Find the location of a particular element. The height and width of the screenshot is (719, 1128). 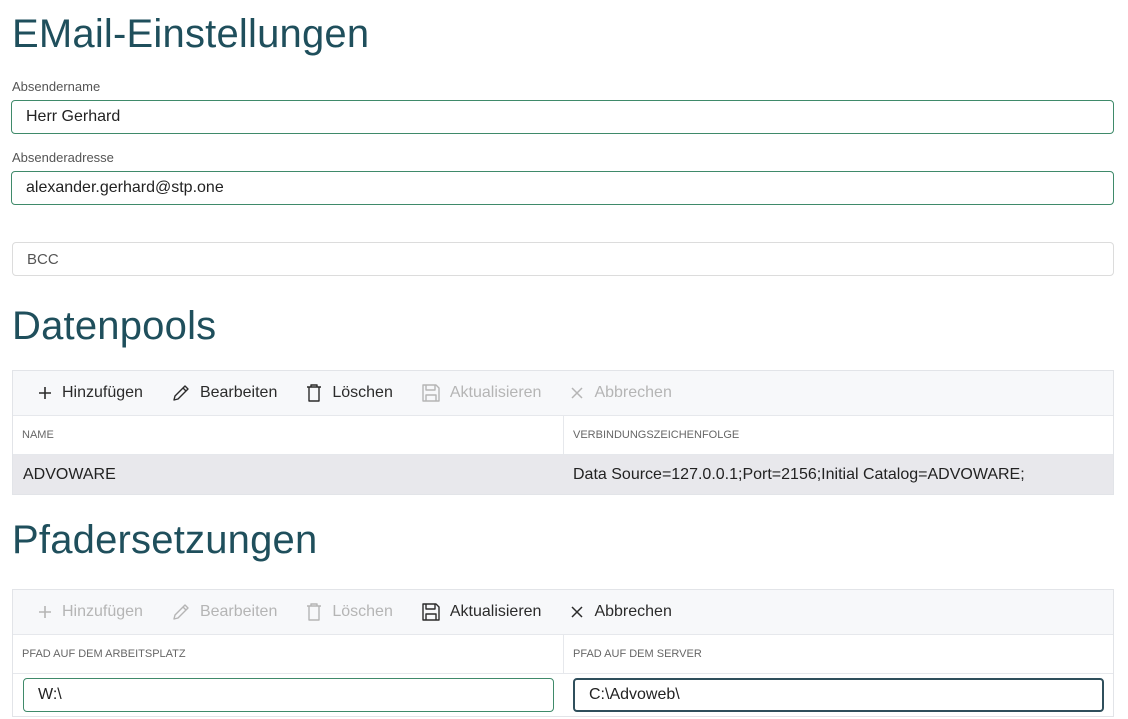

paths-update-button: Aktualisieren is located at coordinates (481, 612).